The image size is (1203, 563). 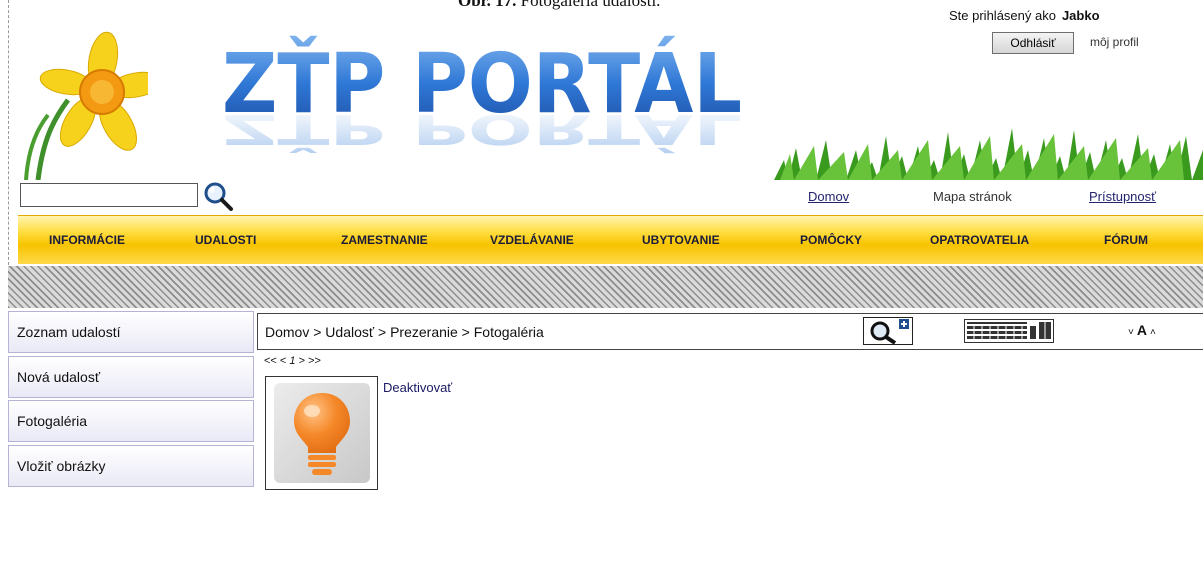 I want to click on pager-current: 1, so click(x=292, y=361).